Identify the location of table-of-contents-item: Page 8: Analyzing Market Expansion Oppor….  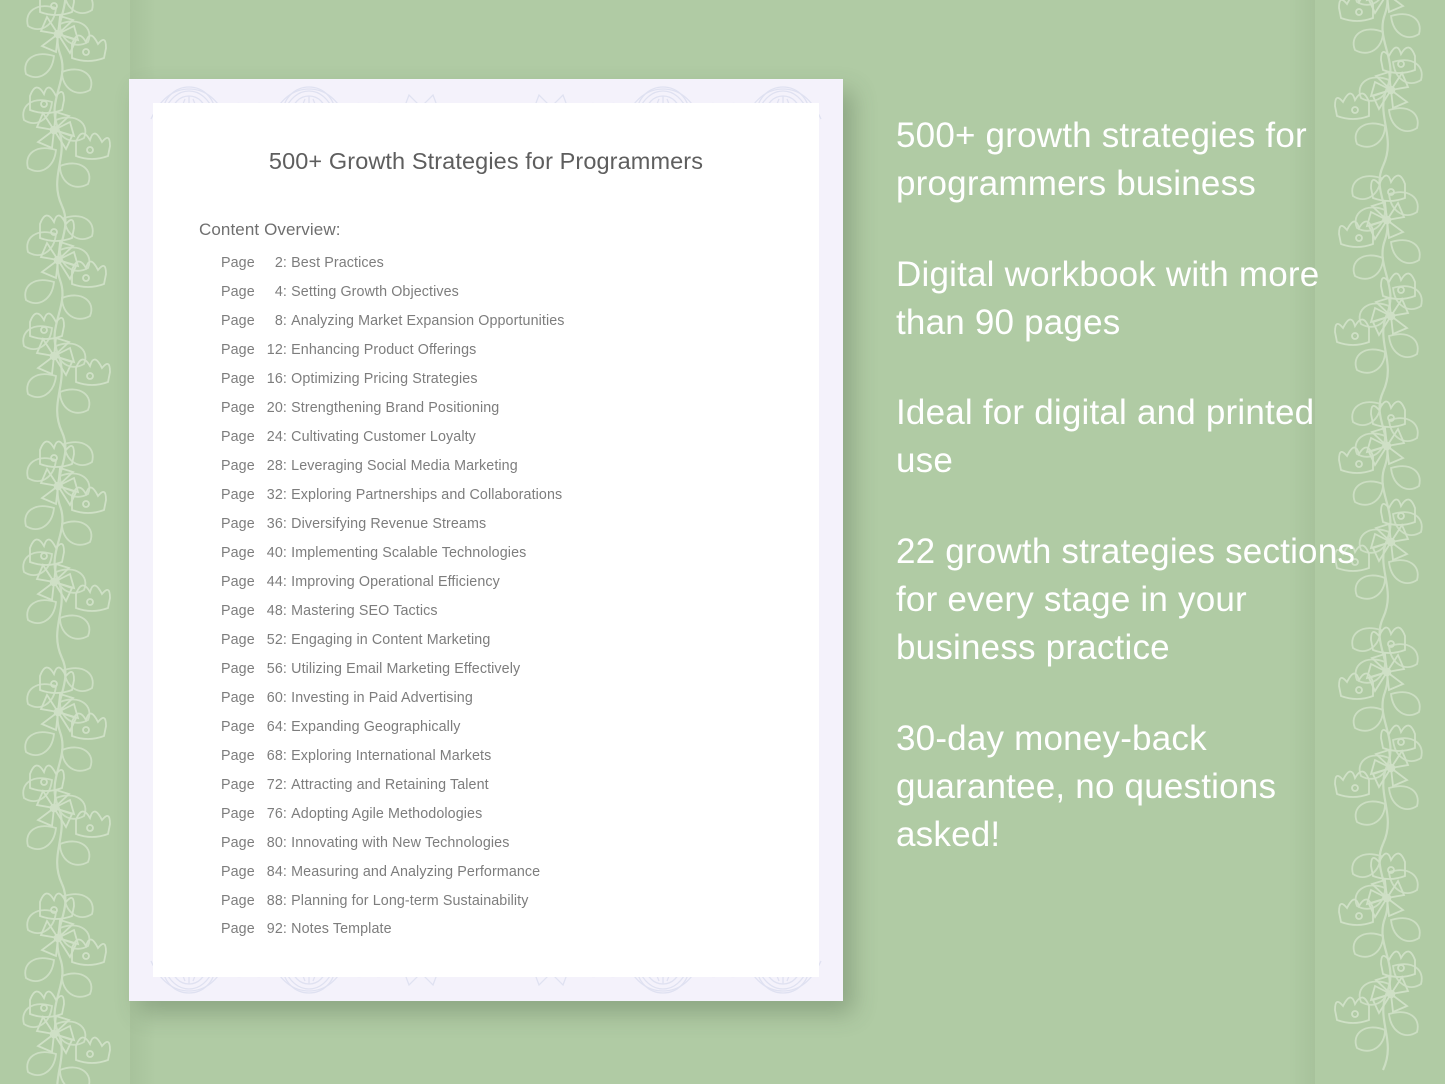
(520, 320).